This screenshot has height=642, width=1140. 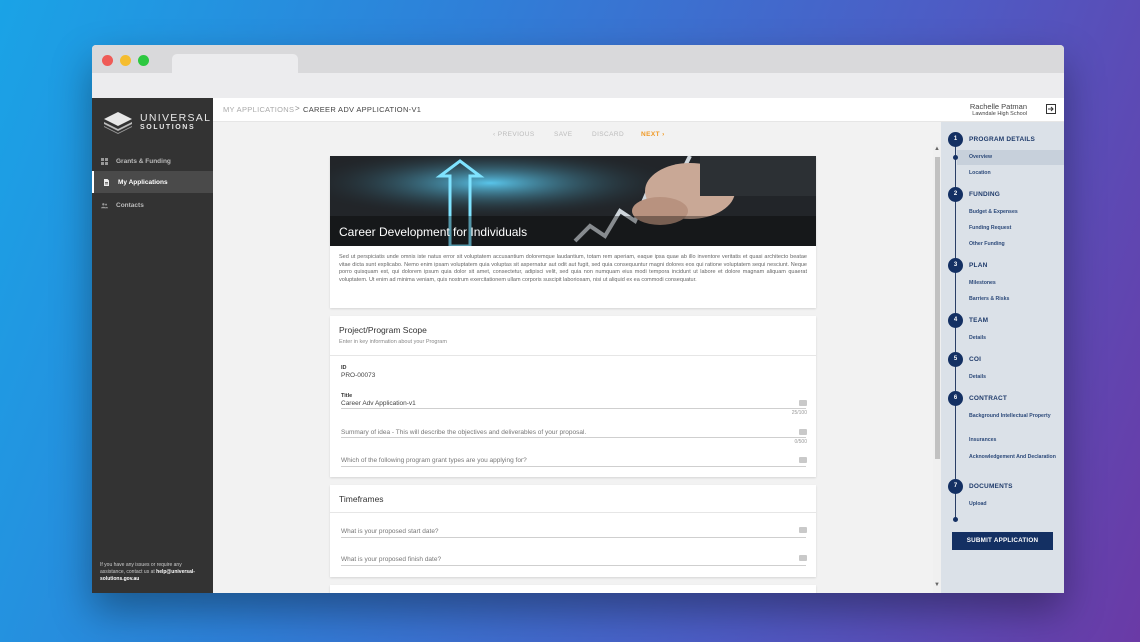 I want to click on sidebar-item-my-applications: My Applications, so click(x=152, y=182).